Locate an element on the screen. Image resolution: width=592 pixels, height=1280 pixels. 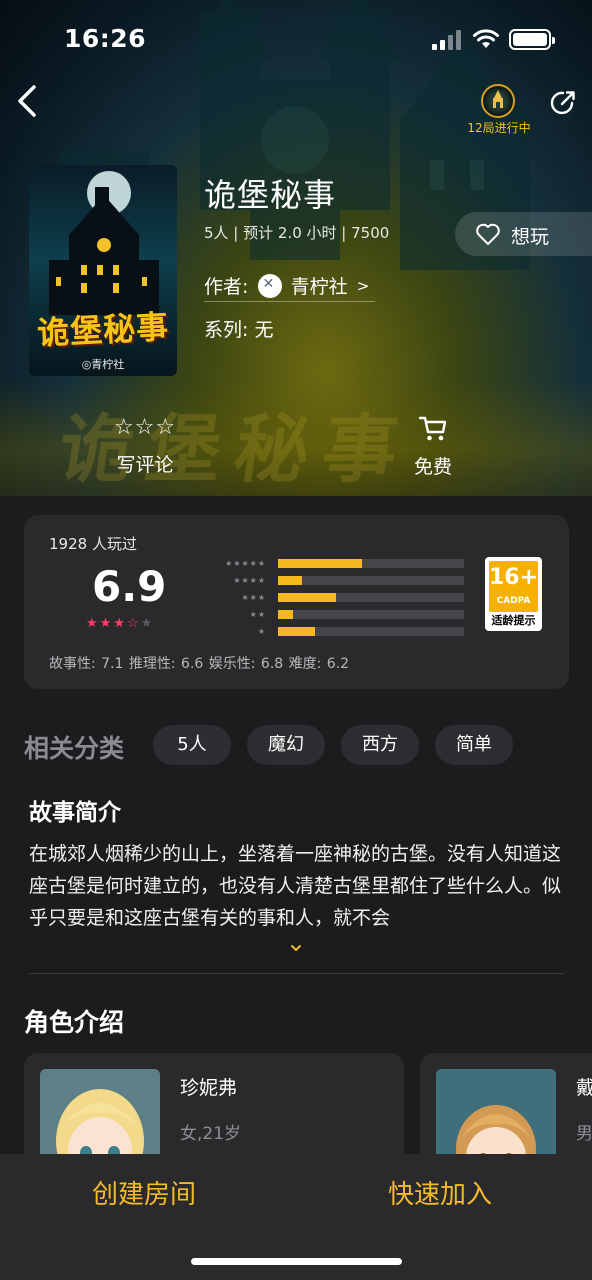
author-label: 作者: is located at coordinates (226, 287).